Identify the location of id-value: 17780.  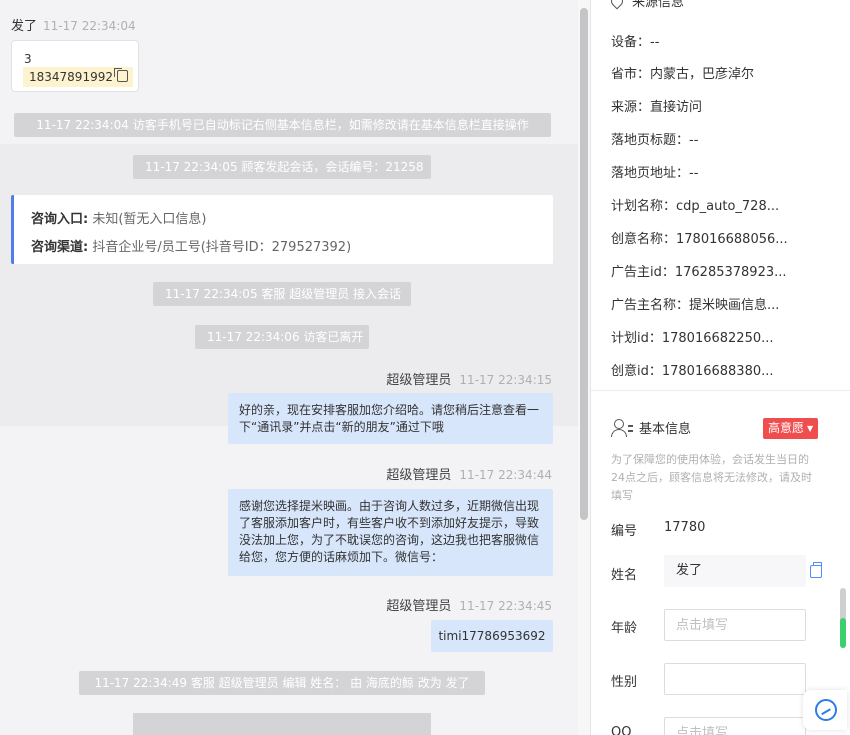
(685, 527).